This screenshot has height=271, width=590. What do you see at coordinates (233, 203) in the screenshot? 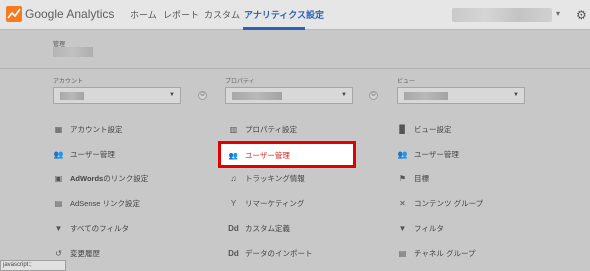
I see `remarketing-icon: Y` at bounding box center [233, 203].